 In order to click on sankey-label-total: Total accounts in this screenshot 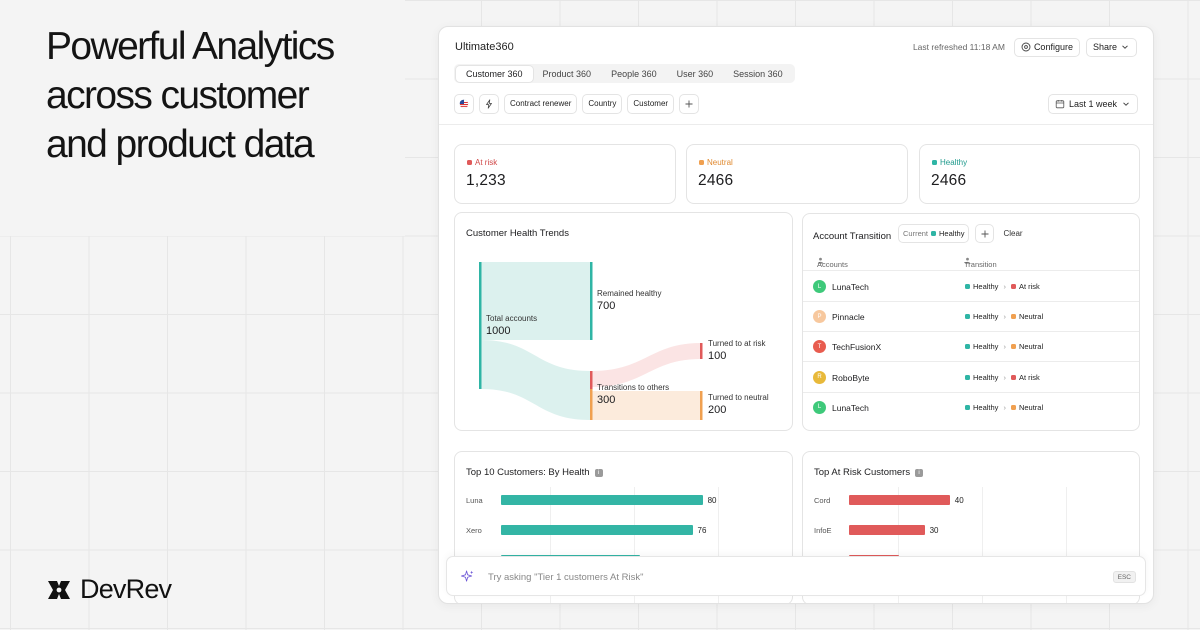, I will do `click(512, 318)`.